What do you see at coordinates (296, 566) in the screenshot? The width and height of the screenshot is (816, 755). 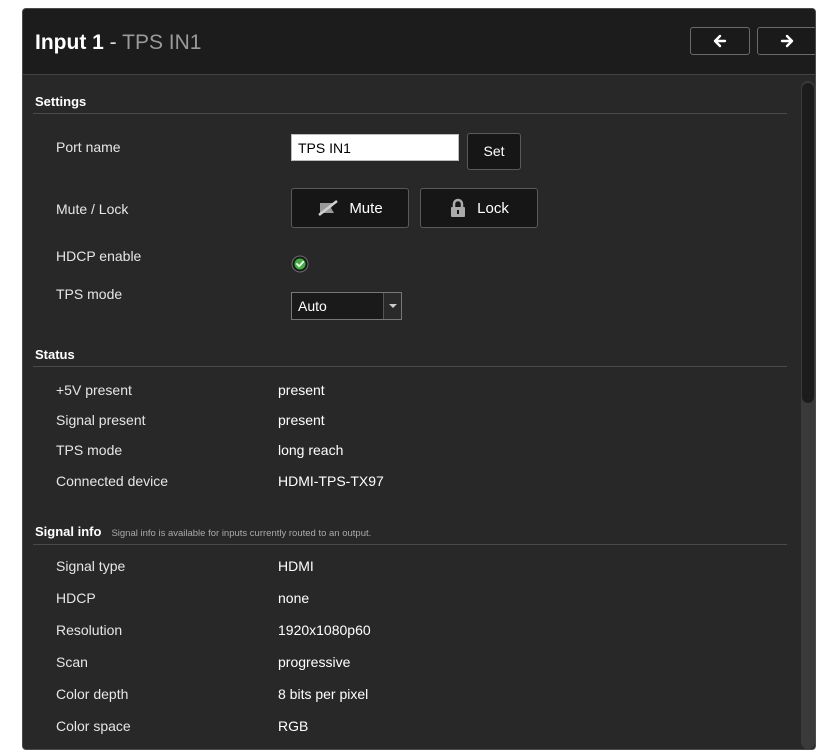 I see `signal-row-value: HDMI` at bounding box center [296, 566].